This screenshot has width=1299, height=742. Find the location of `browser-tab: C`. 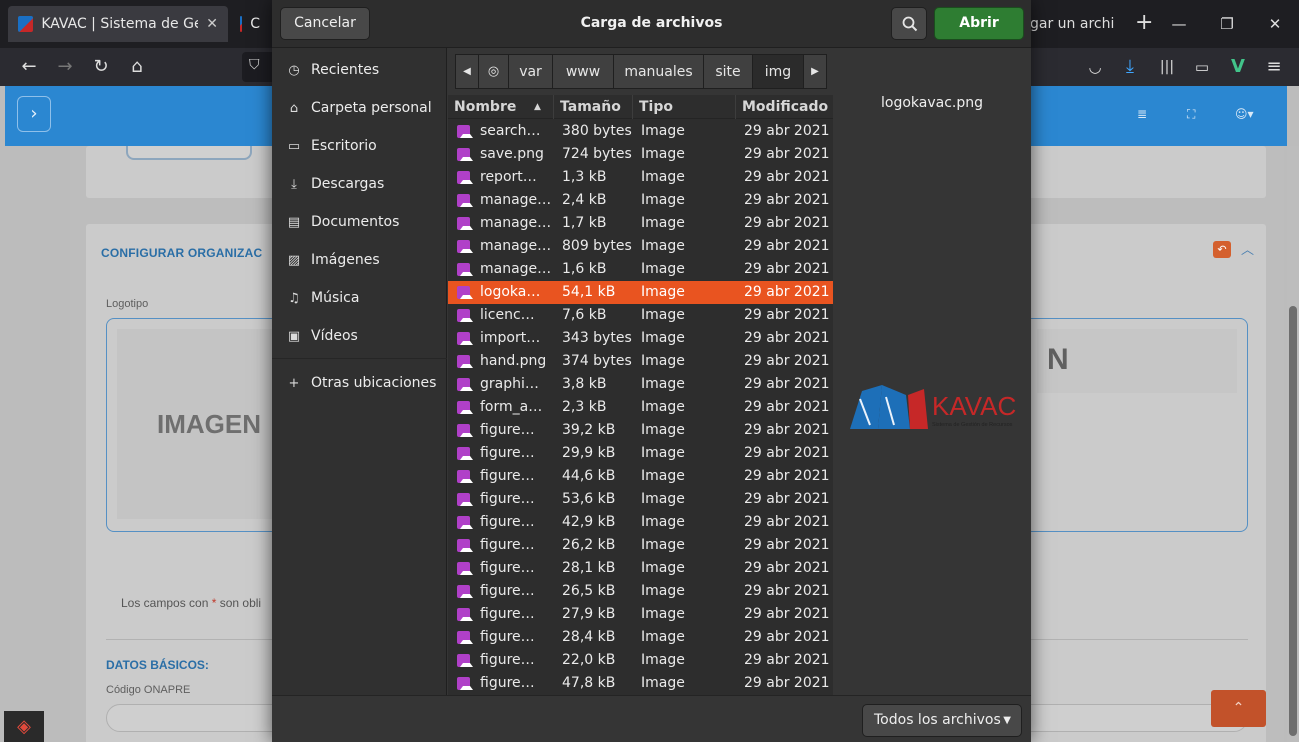

browser-tab: C is located at coordinates (250, 24).